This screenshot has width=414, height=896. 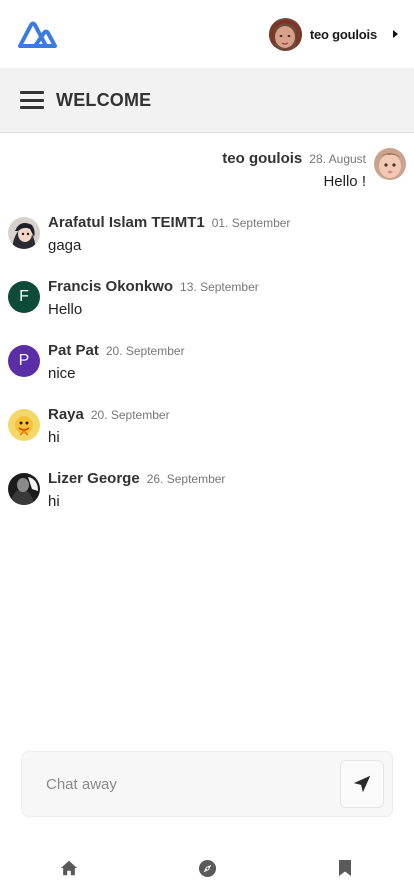 I want to click on message-date: 01. September, so click(x=251, y=223).